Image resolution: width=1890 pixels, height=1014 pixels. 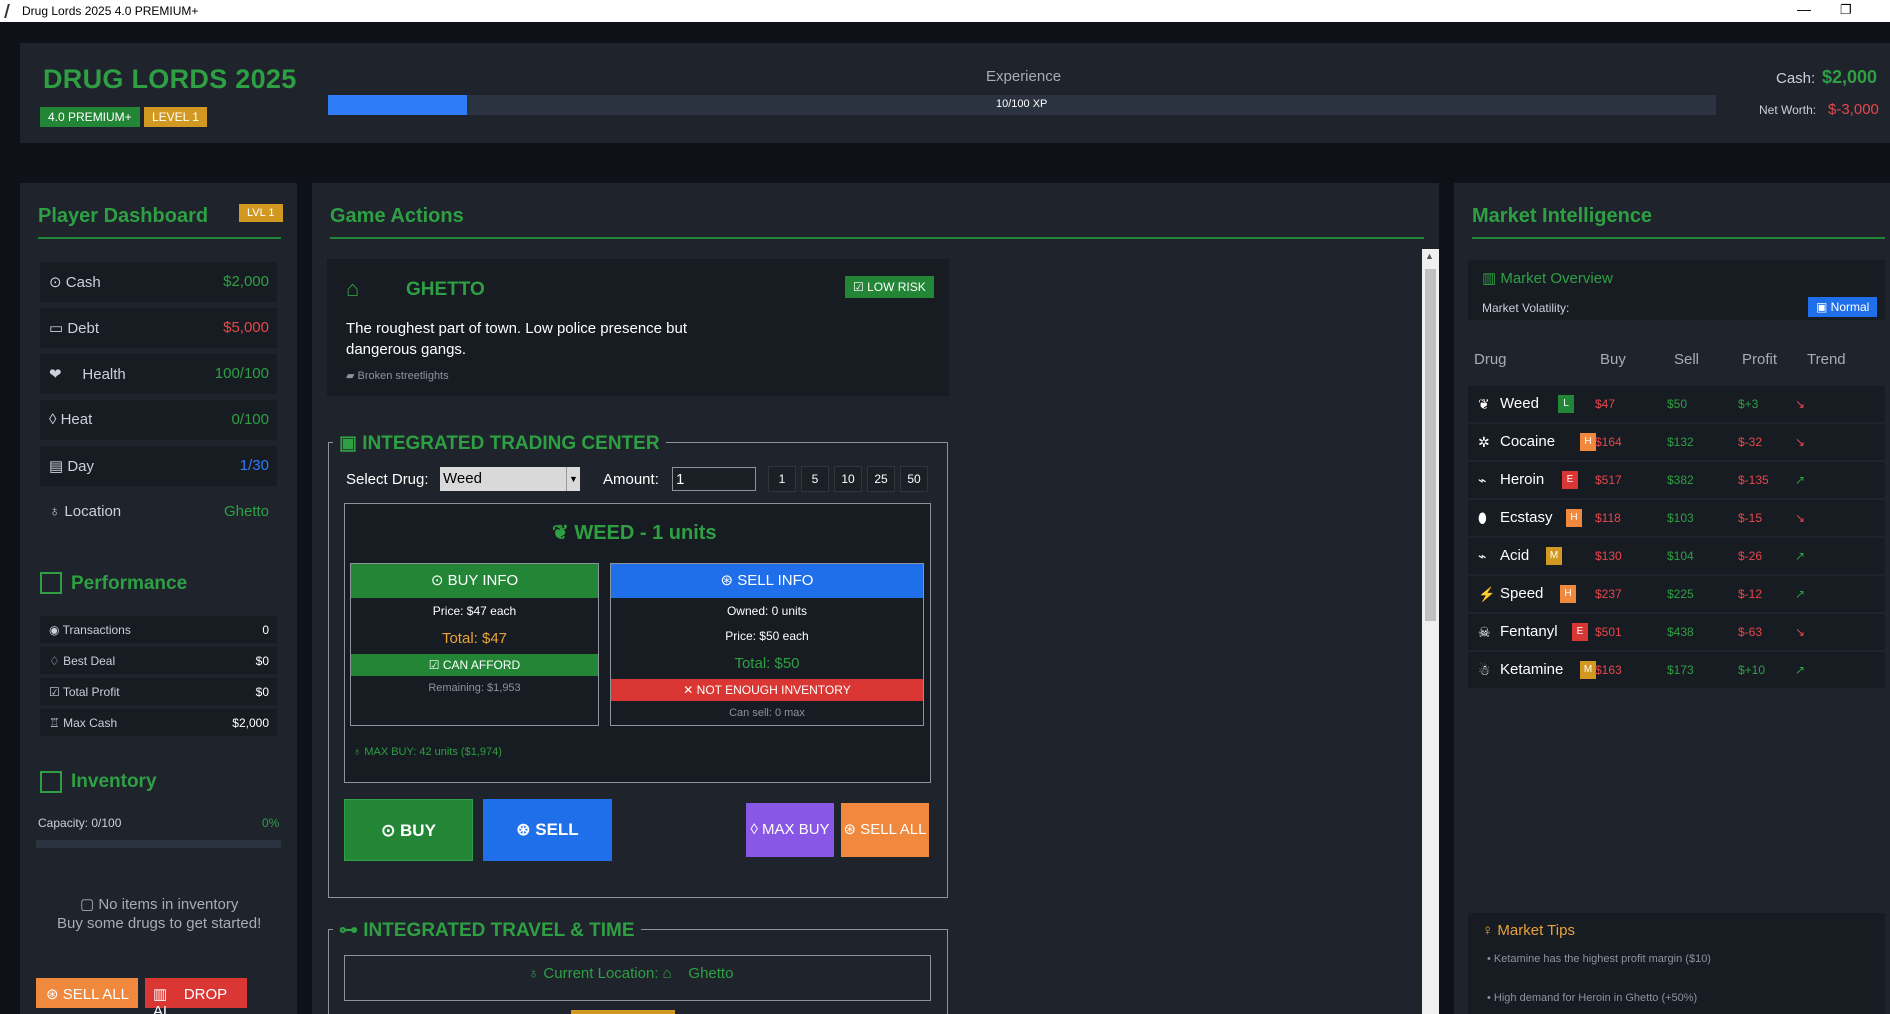 I want to click on drug-icon: ⬮, so click(x=1482, y=518).